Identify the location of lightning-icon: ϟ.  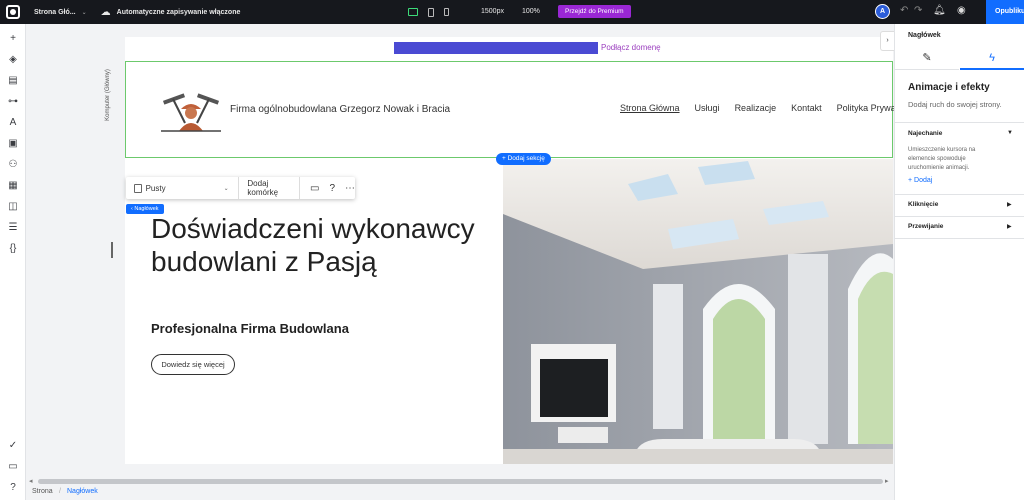
(992, 58).